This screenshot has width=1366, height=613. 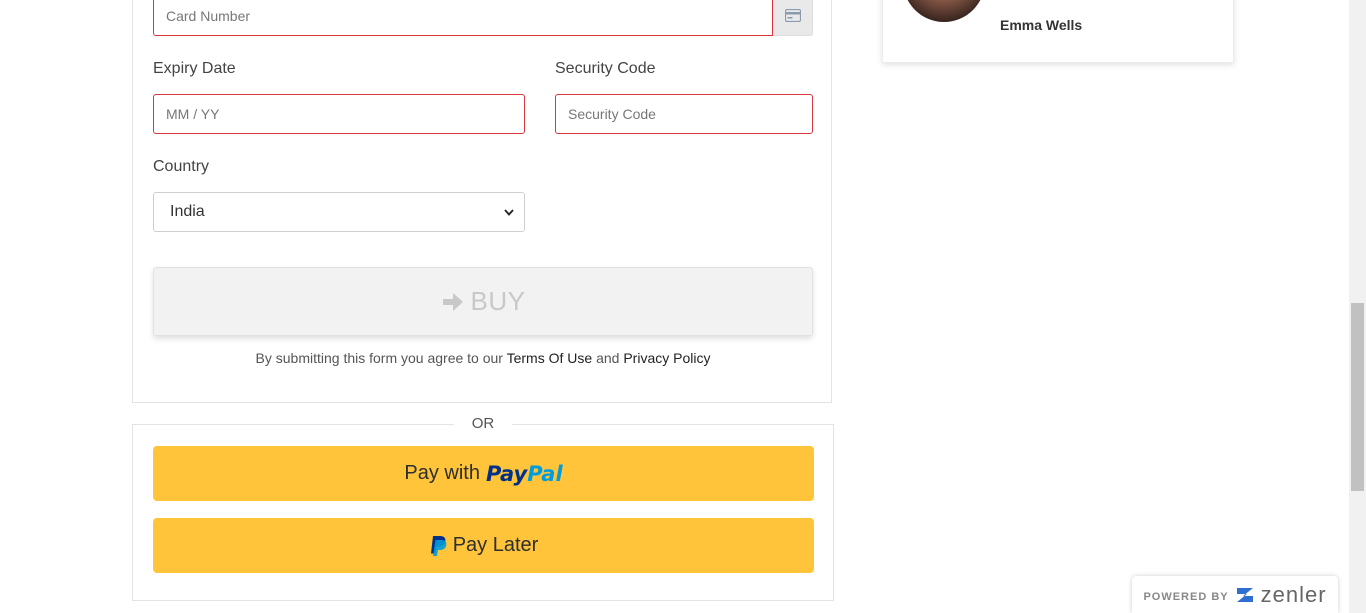 What do you see at coordinates (1293, 594) in the screenshot?
I see `brand-name: zenler` at bounding box center [1293, 594].